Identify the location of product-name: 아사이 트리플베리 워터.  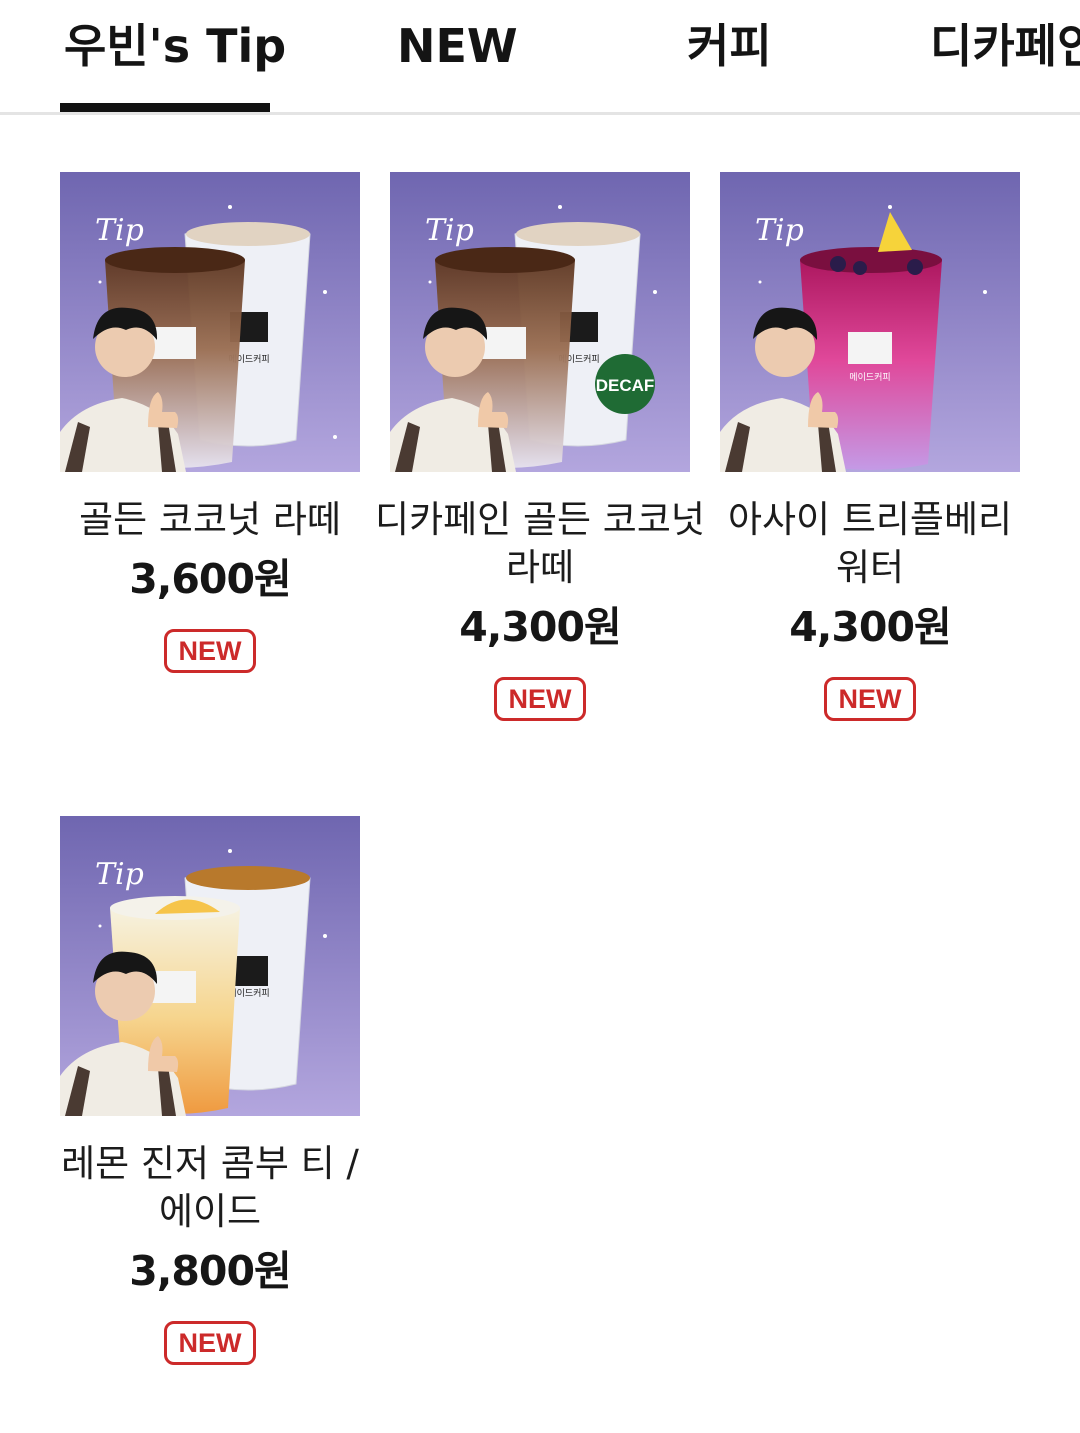
(870, 544).